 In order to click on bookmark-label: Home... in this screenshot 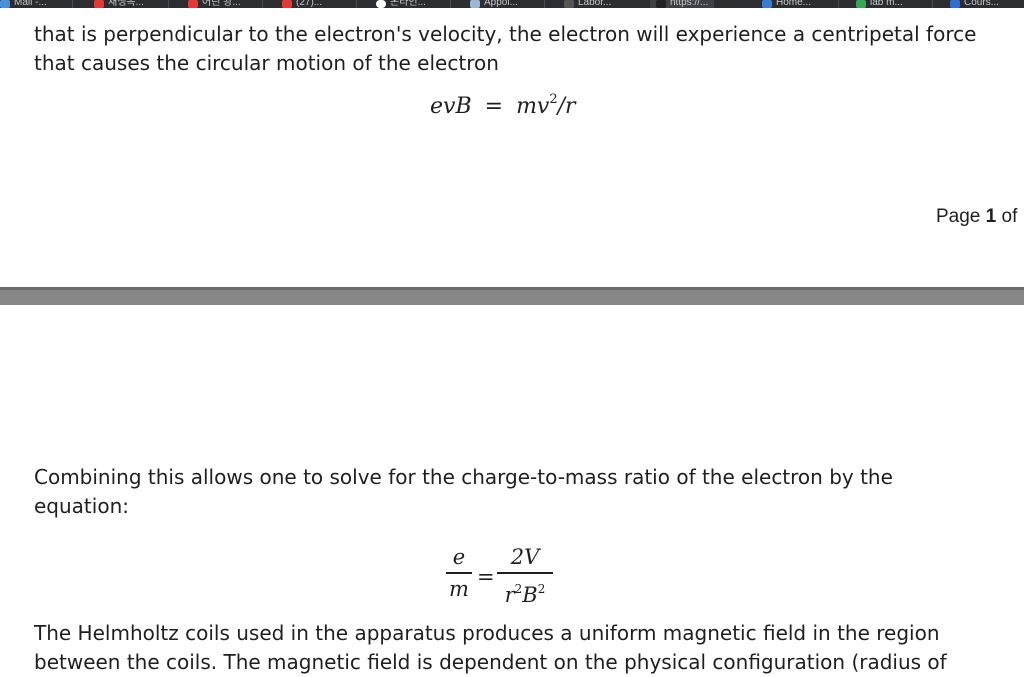, I will do `click(794, 4)`.